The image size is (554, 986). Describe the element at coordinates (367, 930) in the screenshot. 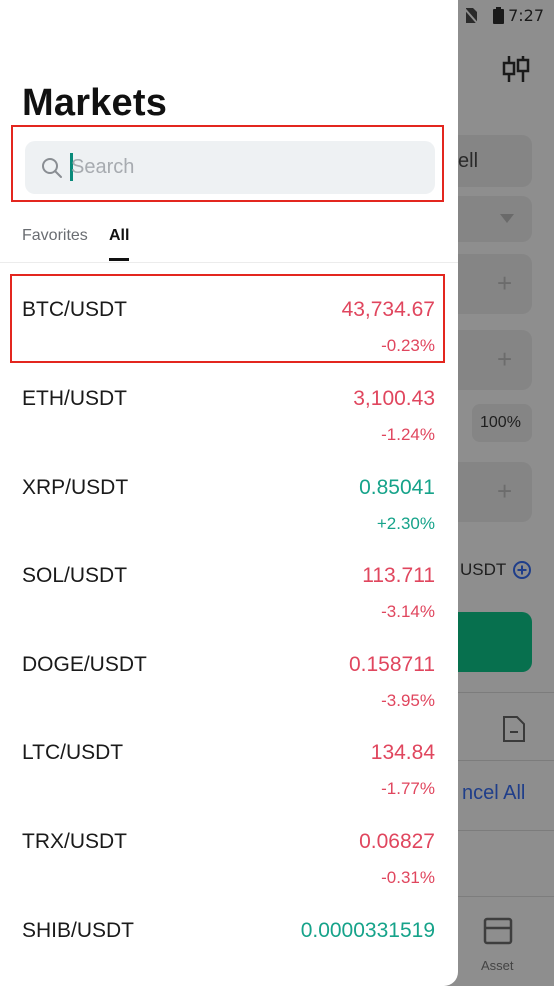

I see `market-price: 0.0000331519` at that location.